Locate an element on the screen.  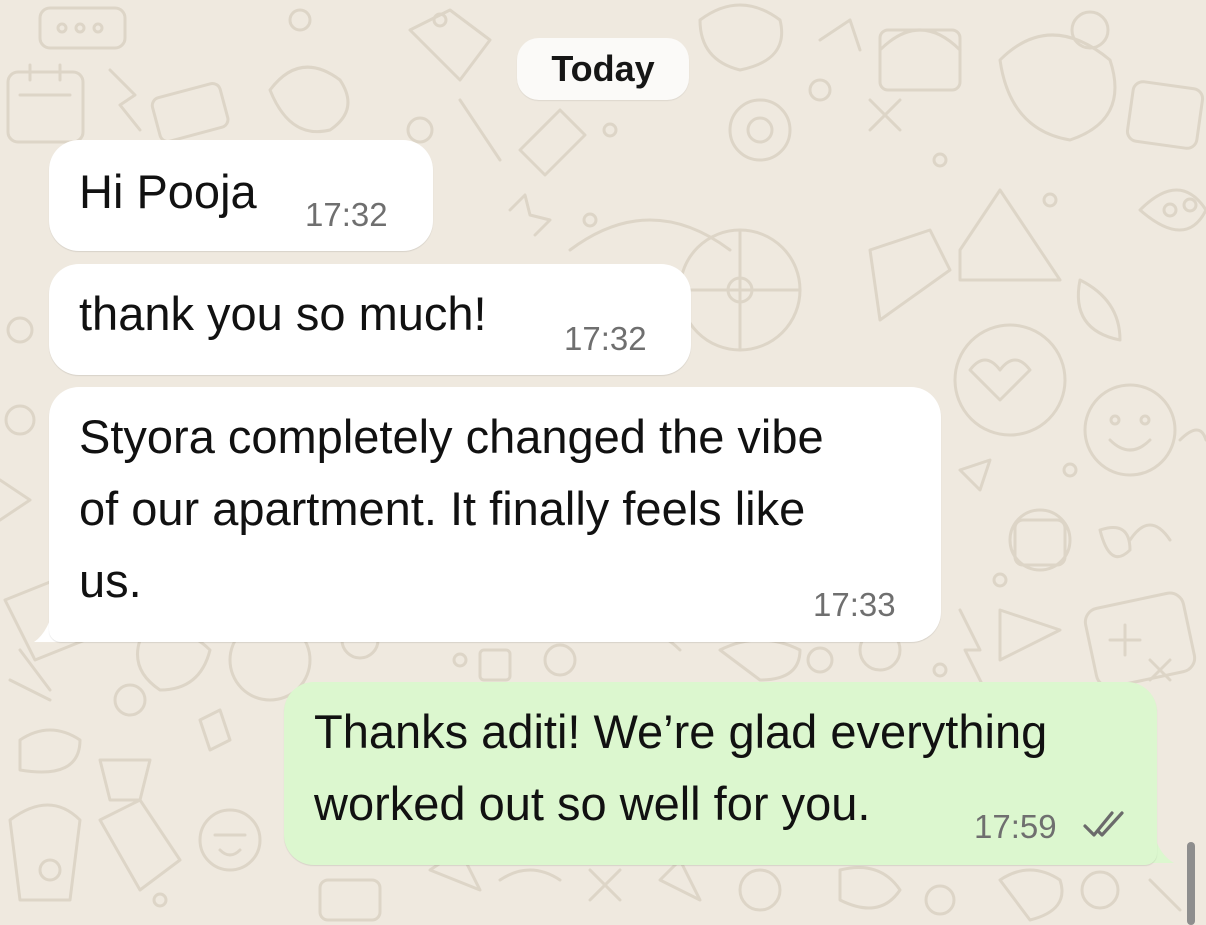
message-text-line: worked out so well for you. is located at coordinates (592, 803).